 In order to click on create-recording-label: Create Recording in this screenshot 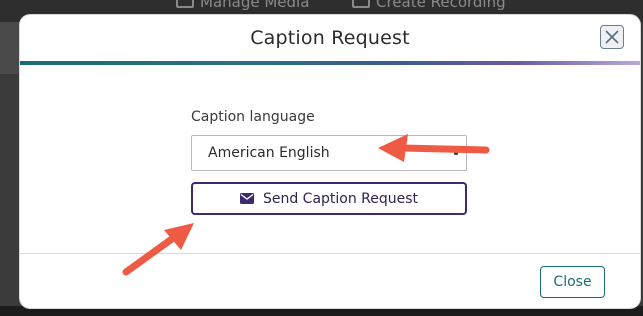, I will do `click(441, 5)`.